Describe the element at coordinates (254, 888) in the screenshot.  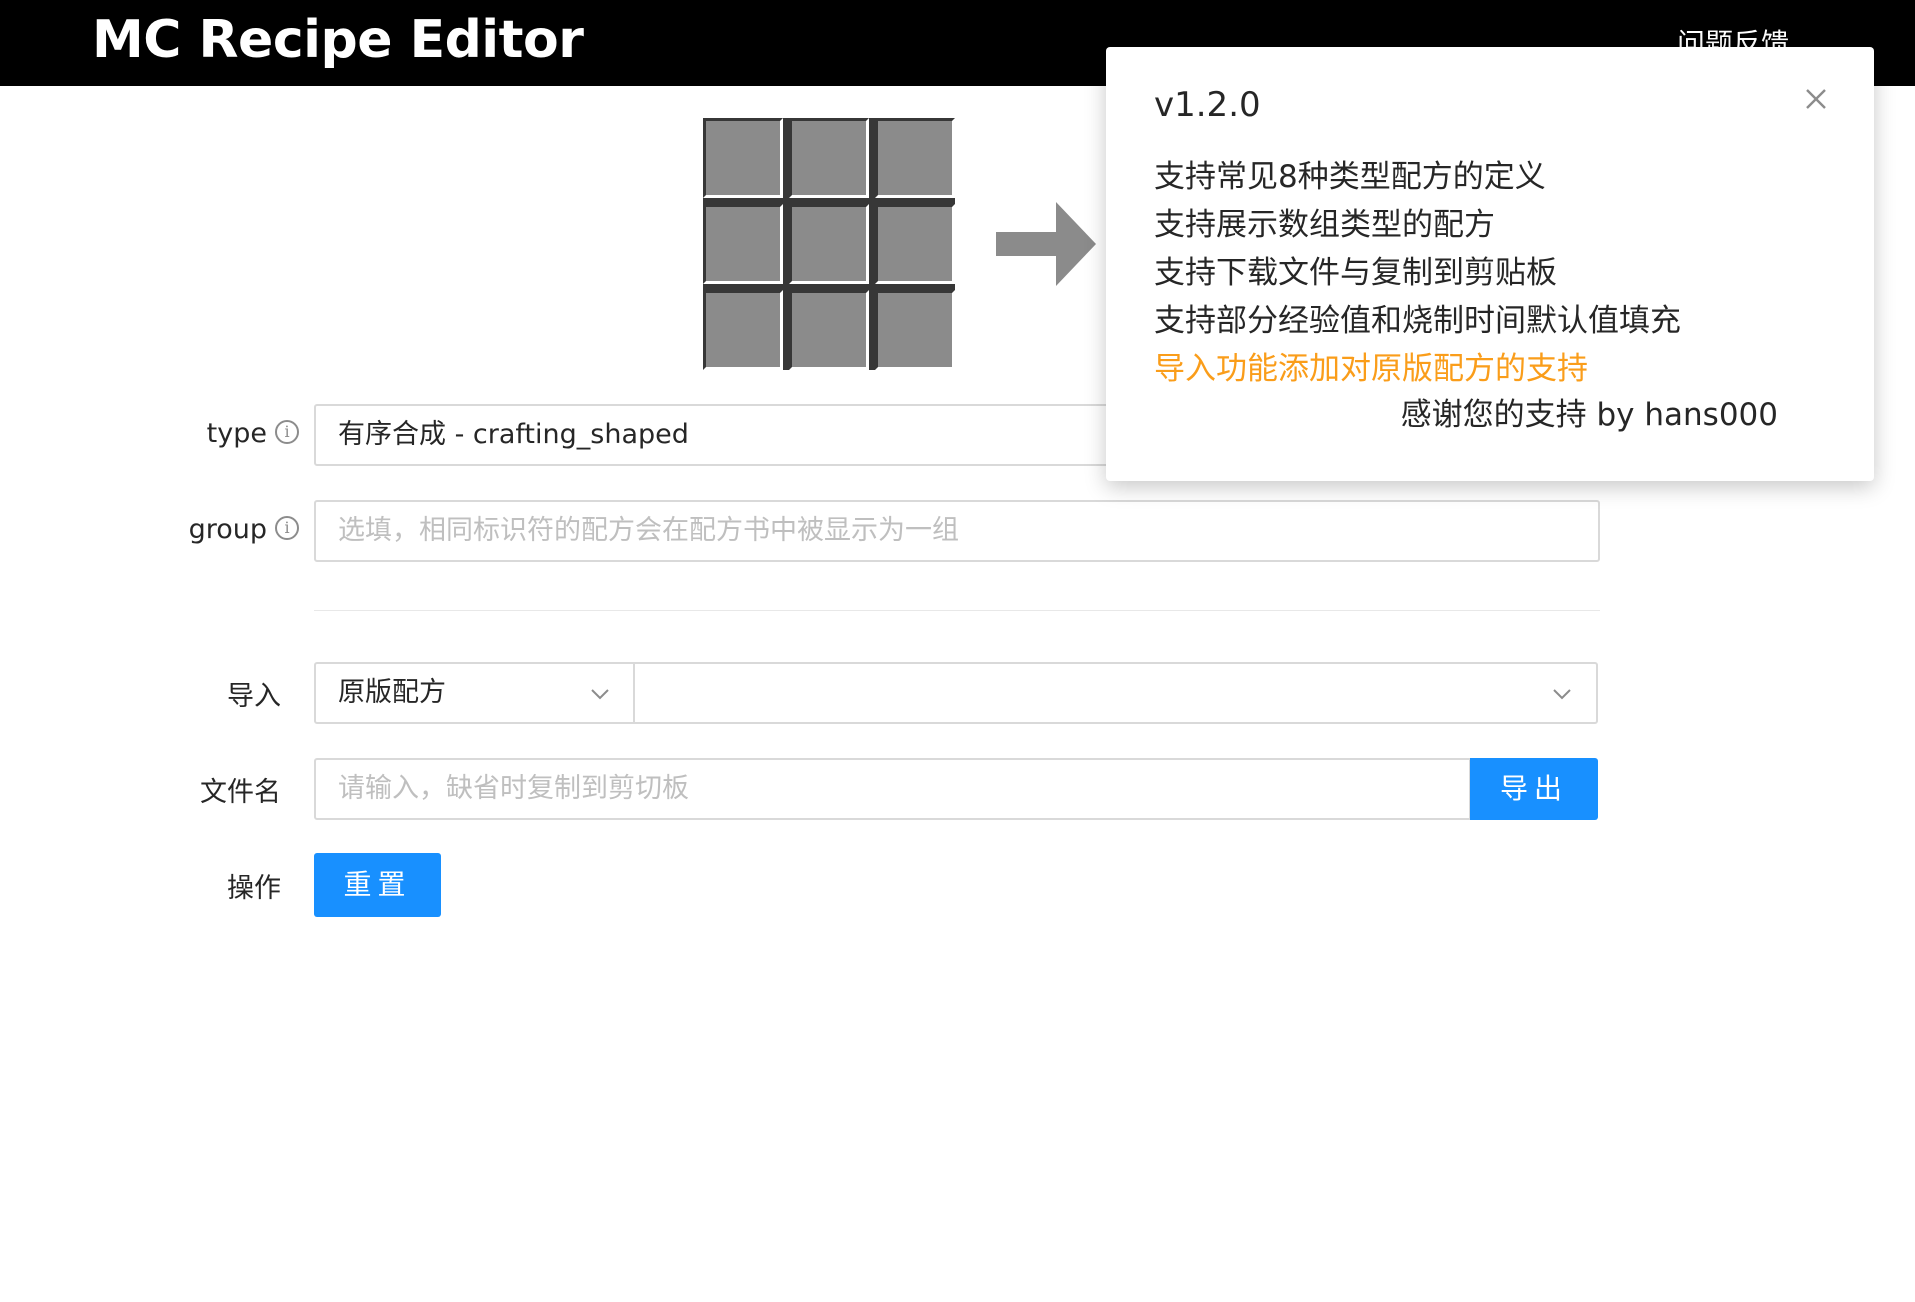
I see `actions-label: 操作` at that location.